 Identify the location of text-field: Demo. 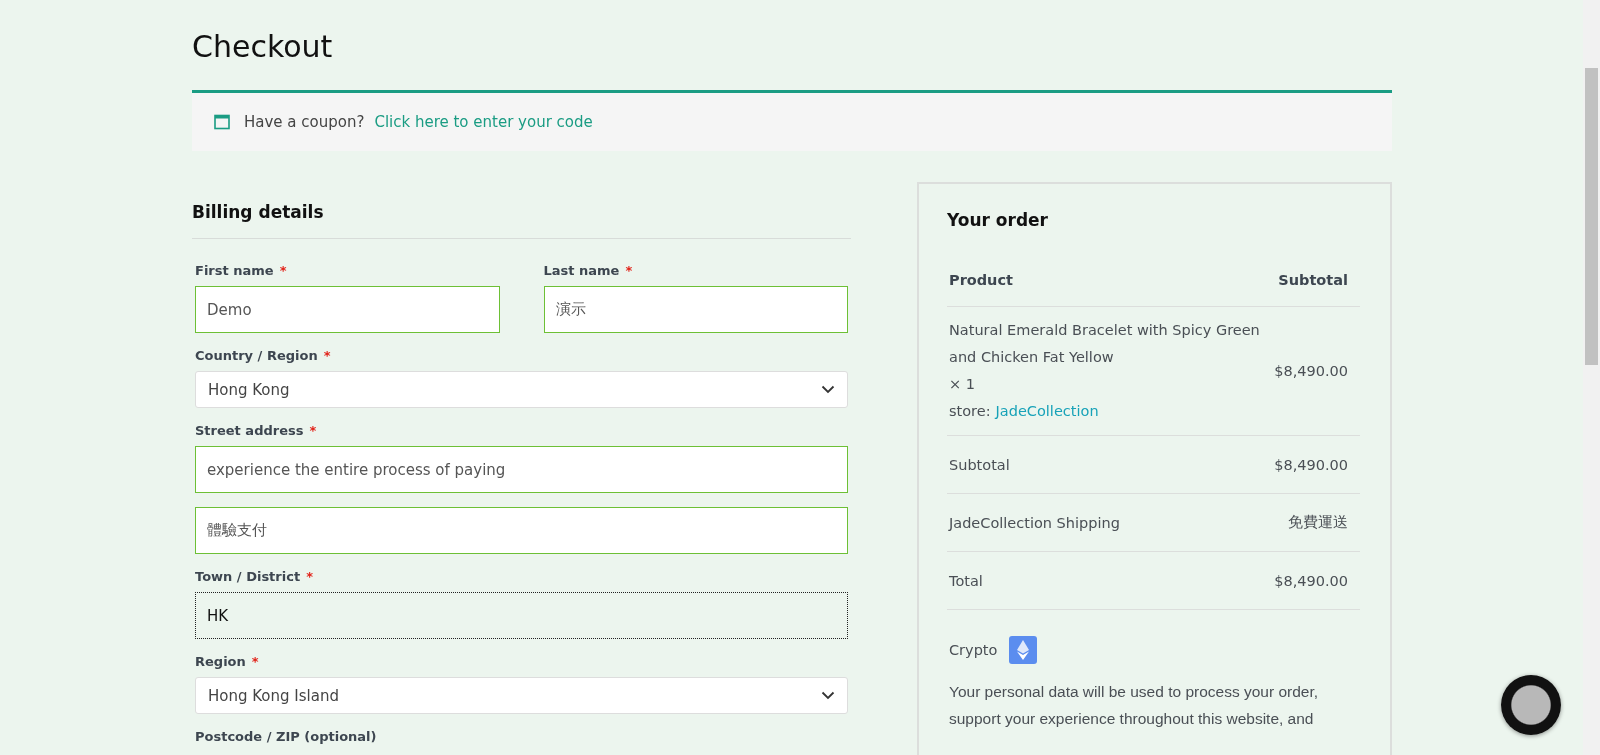
(347, 309).